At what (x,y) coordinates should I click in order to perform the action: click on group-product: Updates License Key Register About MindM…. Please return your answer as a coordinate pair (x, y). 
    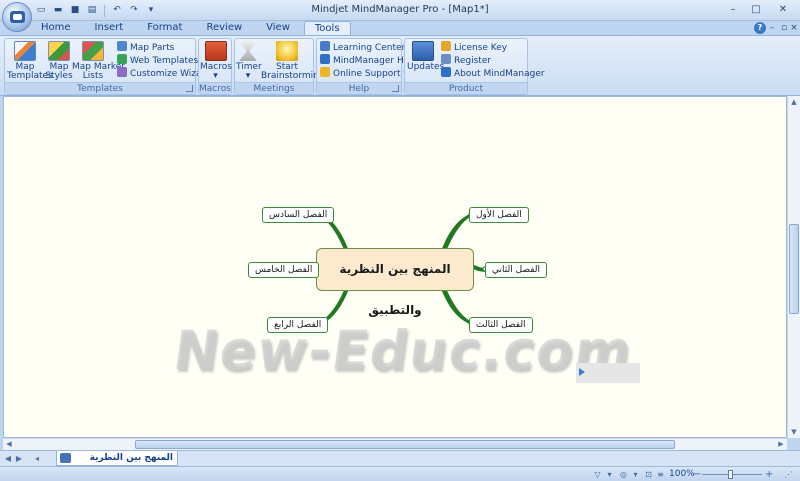
    Looking at the image, I should click on (474, 66).